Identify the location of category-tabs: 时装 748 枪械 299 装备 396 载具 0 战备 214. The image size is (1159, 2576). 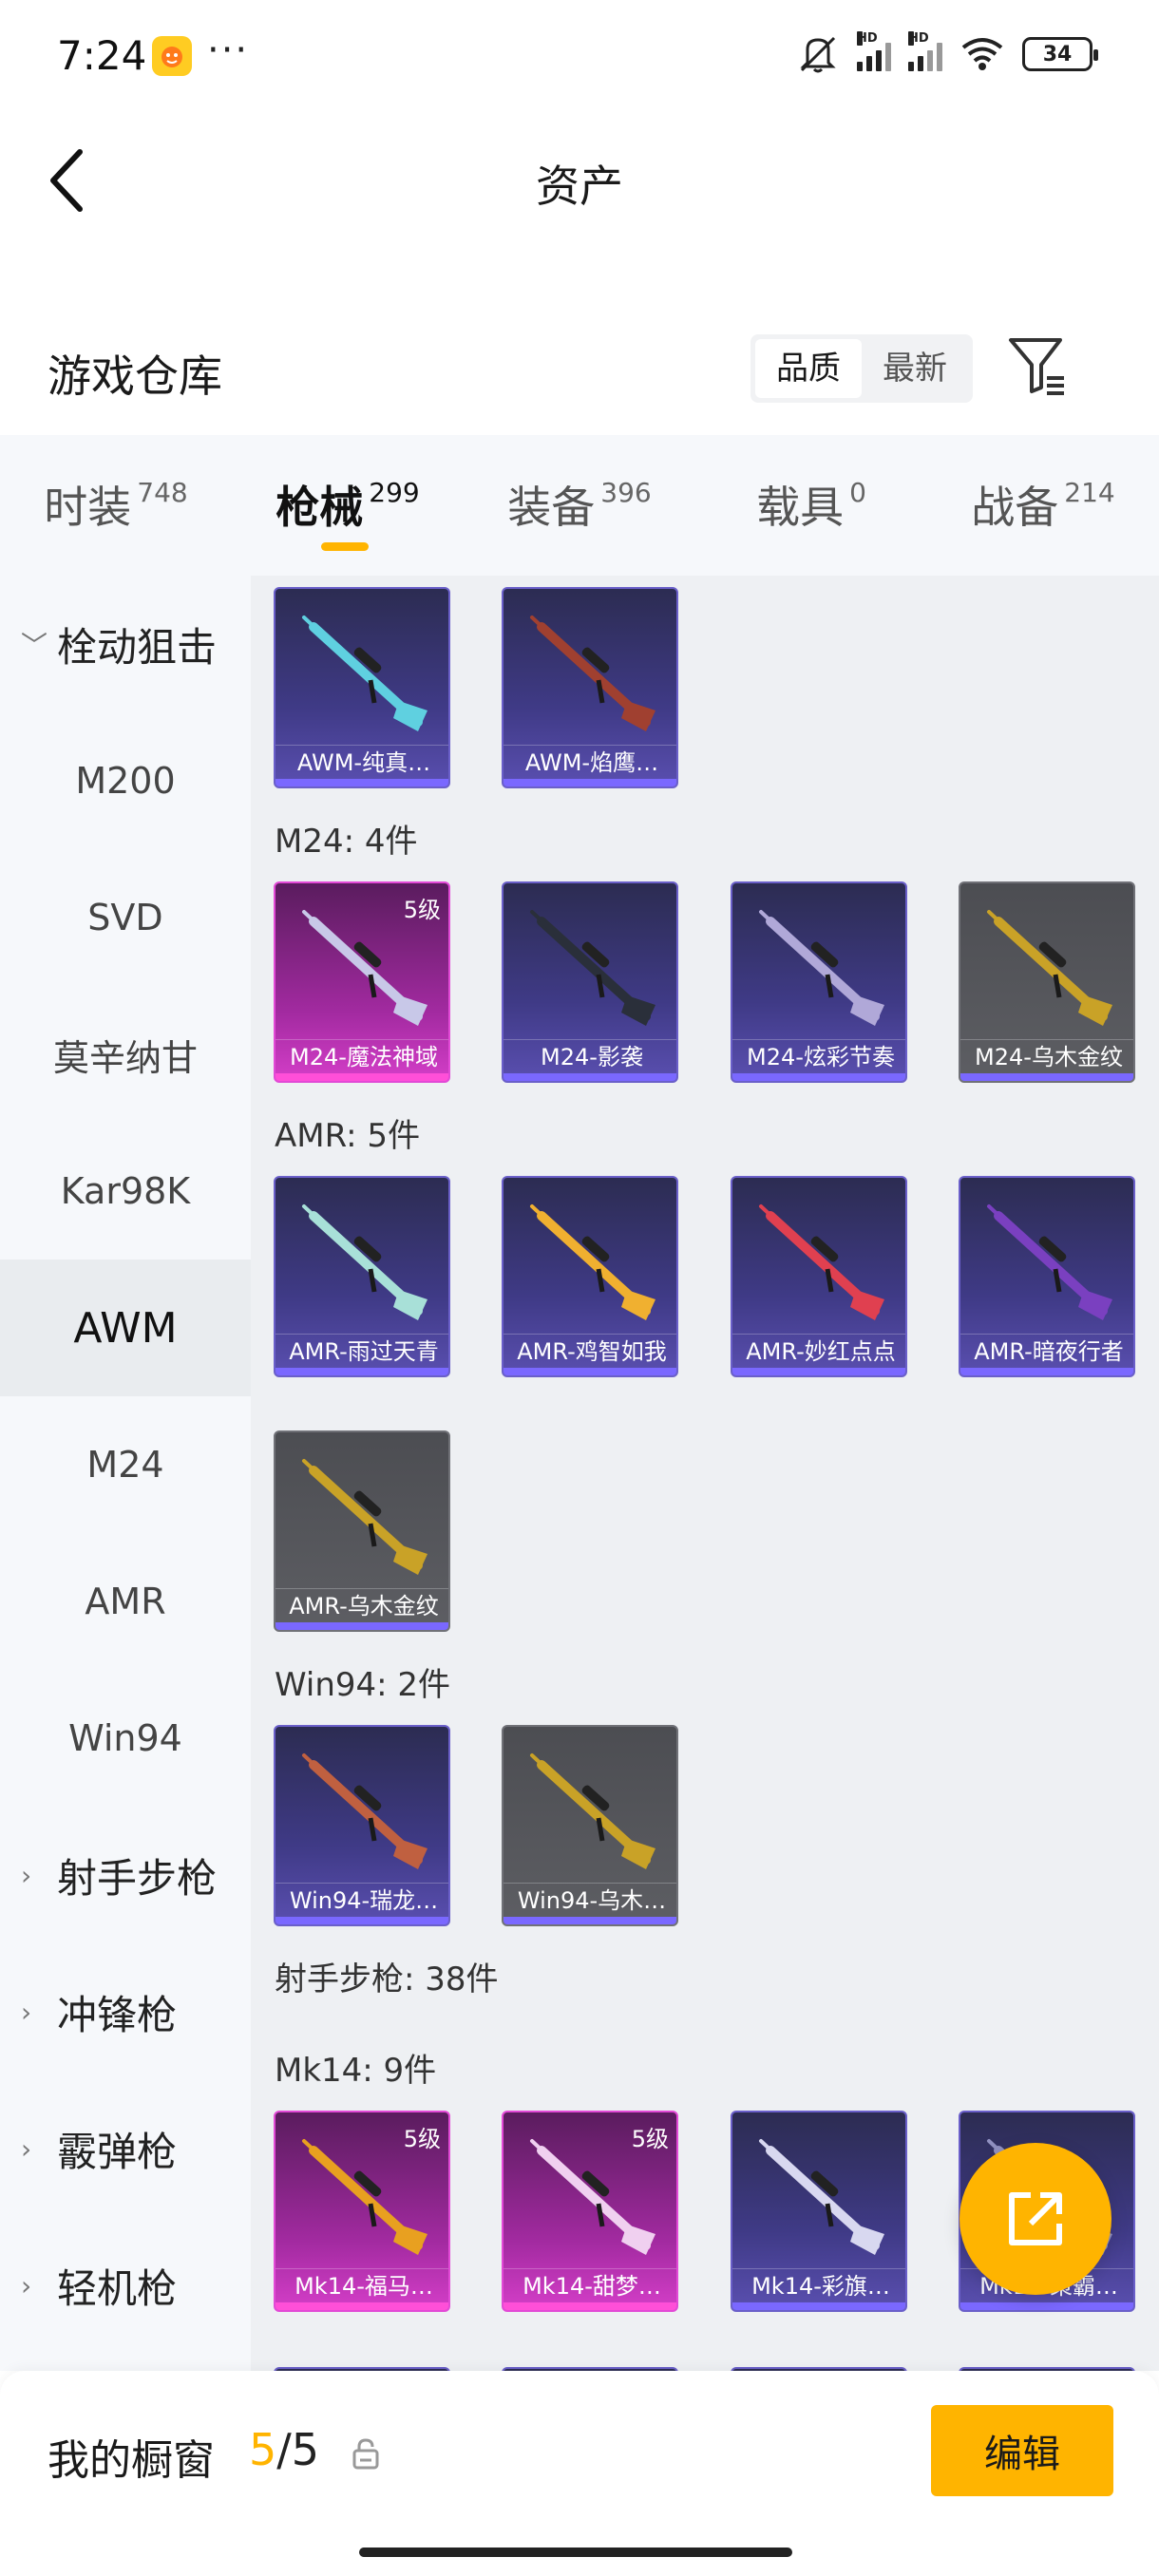
(579, 506).